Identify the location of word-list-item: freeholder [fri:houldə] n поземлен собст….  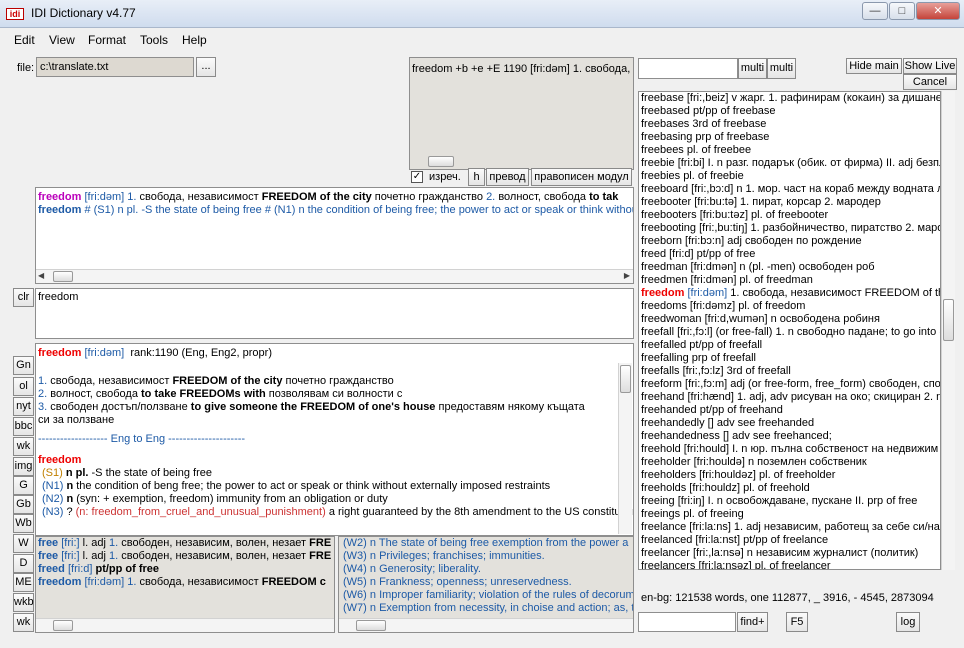
(789, 462).